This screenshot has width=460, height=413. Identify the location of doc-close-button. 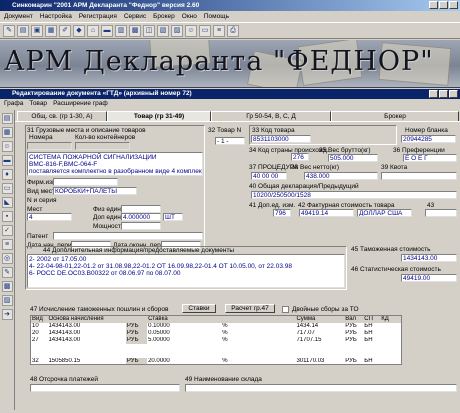
(453, 94).